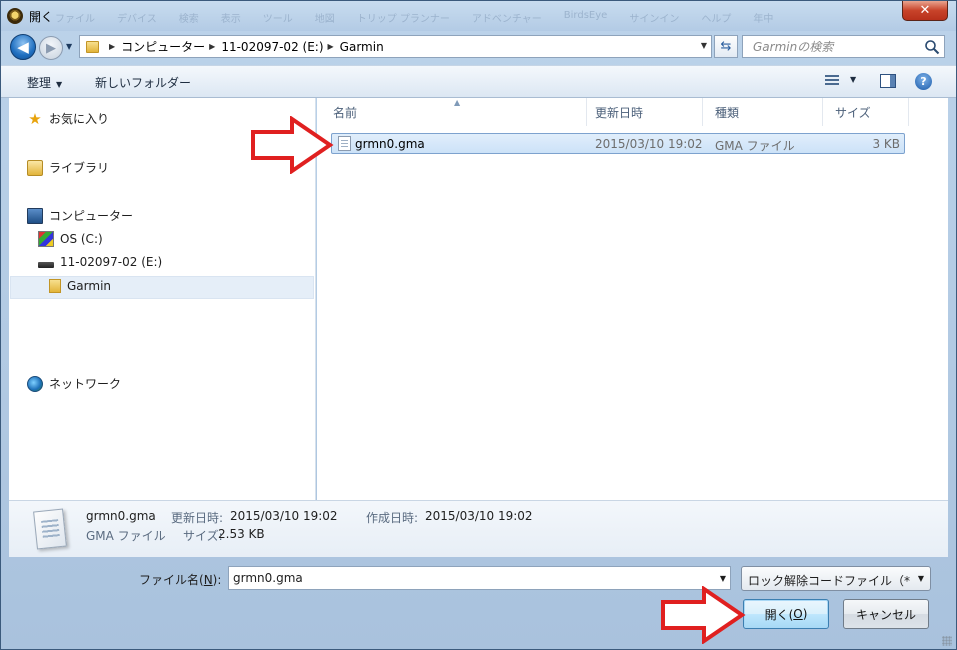  What do you see at coordinates (923, 81) in the screenshot?
I see `help-icon: ?` at bounding box center [923, 81].